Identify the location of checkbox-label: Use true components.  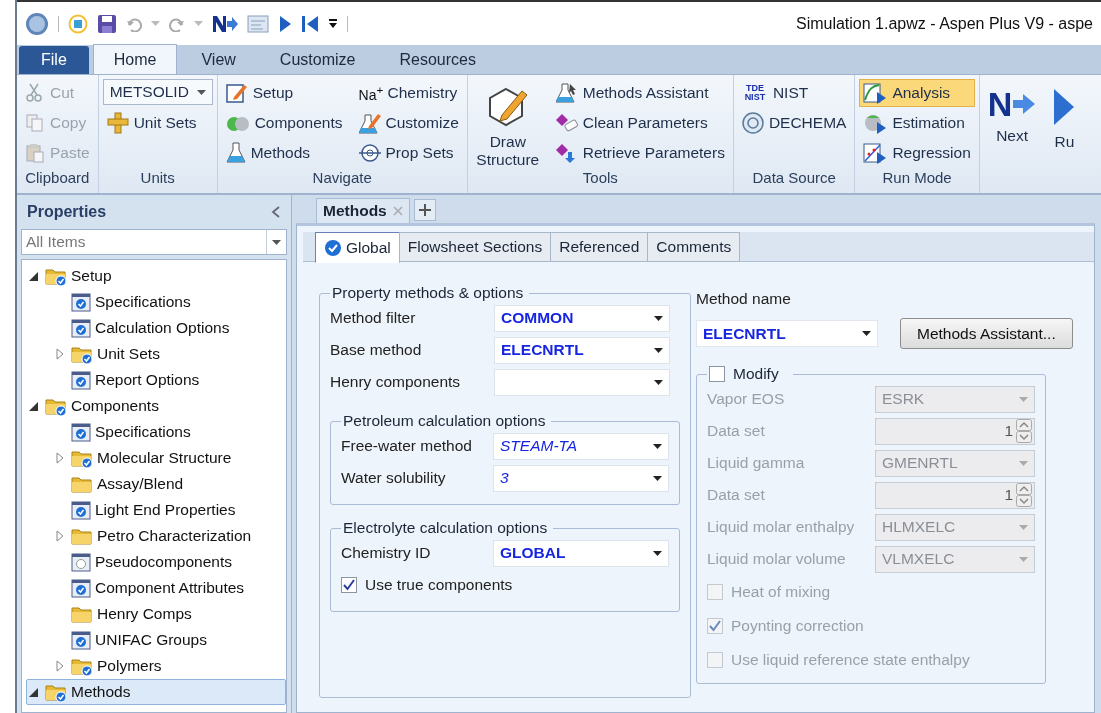
(439, 585).